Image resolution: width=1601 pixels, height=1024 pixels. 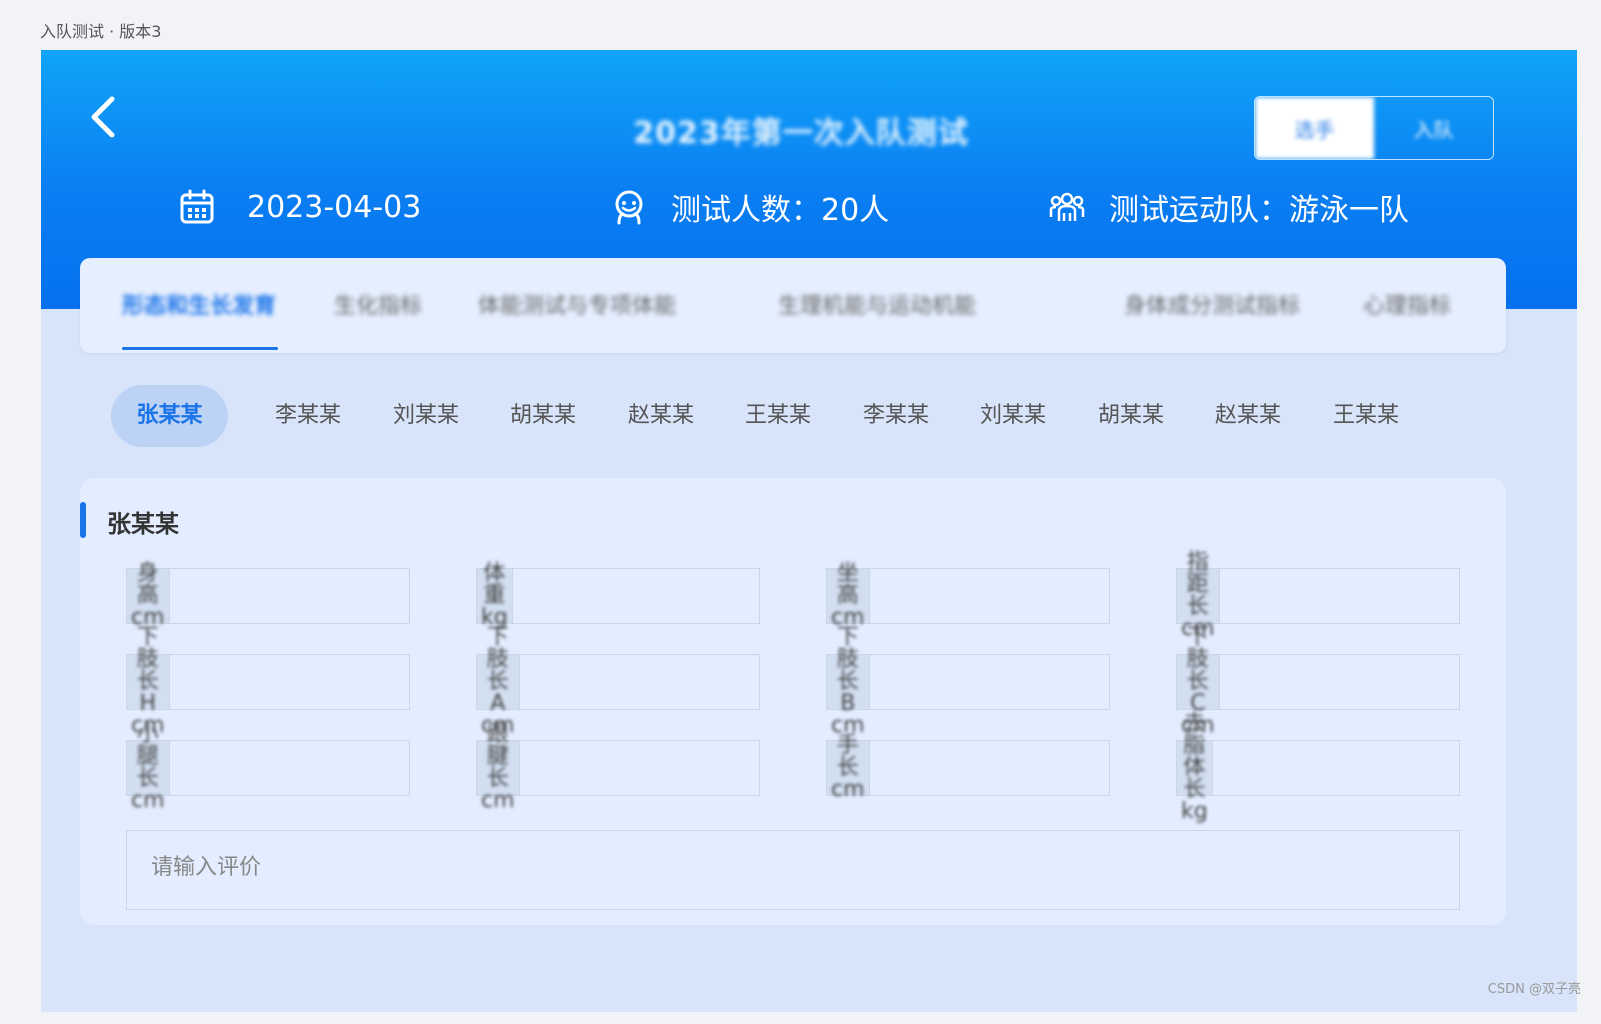 I want to click on field-label: 小腿长 cm, so click(x=148, y=768).